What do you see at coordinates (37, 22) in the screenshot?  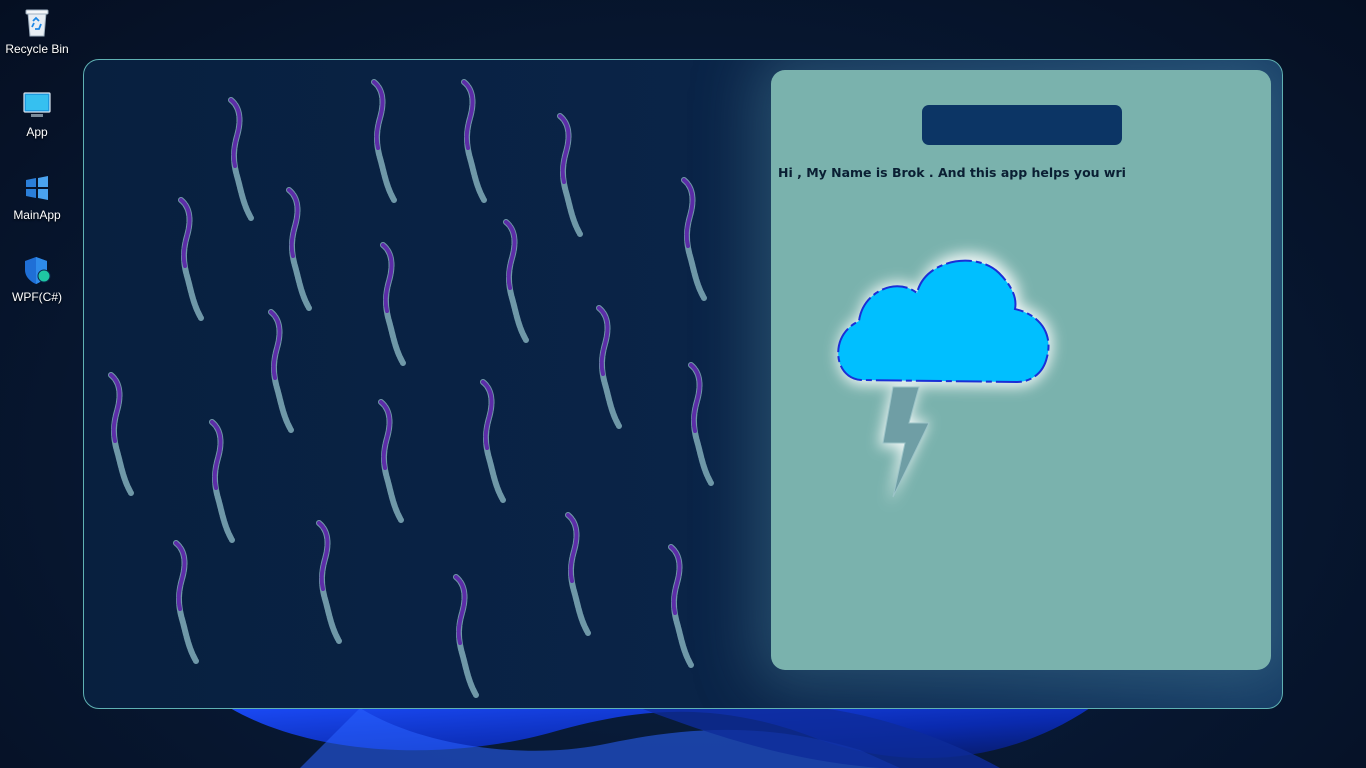 I see `recycle-bin-icon` at bounding box center [37, 22].